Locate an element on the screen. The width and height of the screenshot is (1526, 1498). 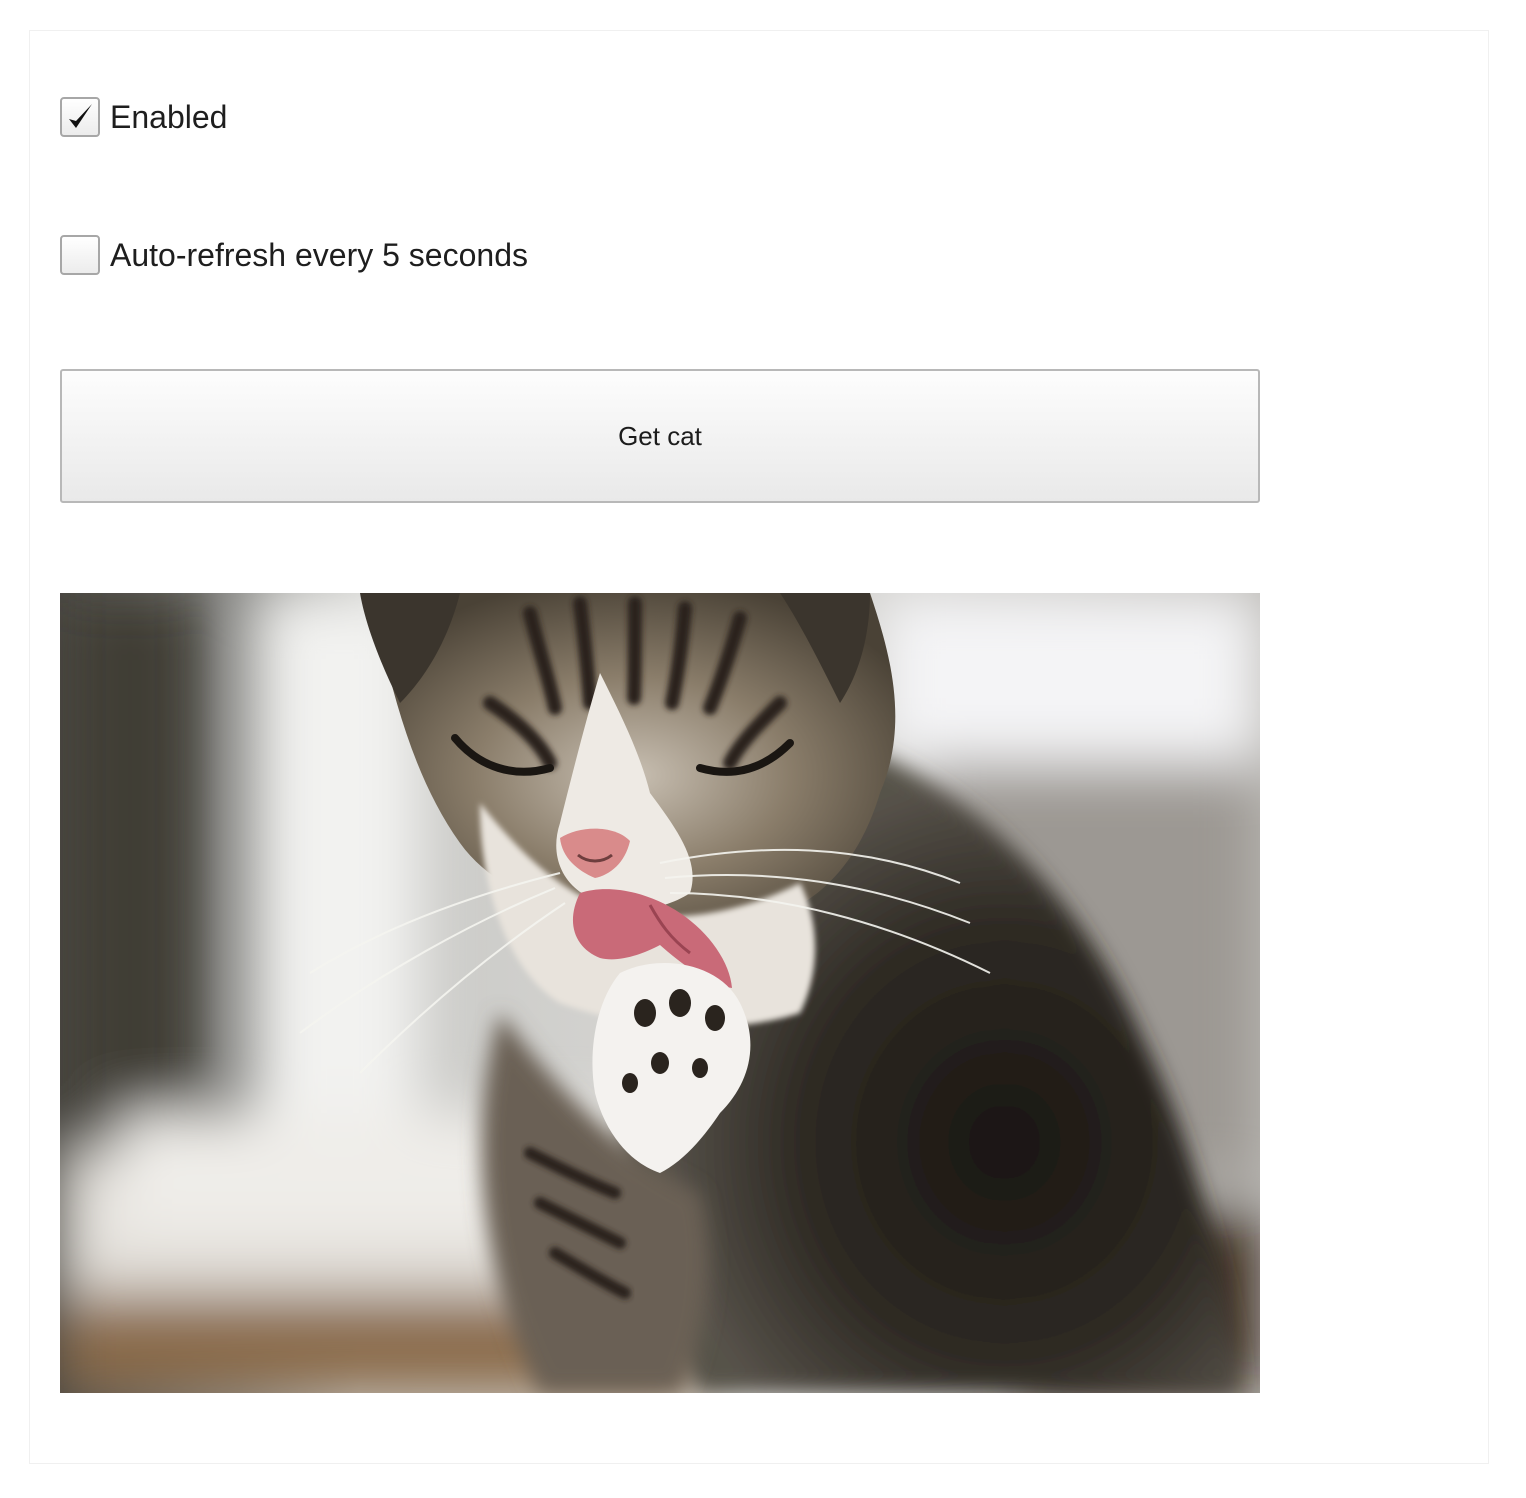
auto-refresh-option: Auto-refresh every 5 seconds is located at coordinates (294, 255).